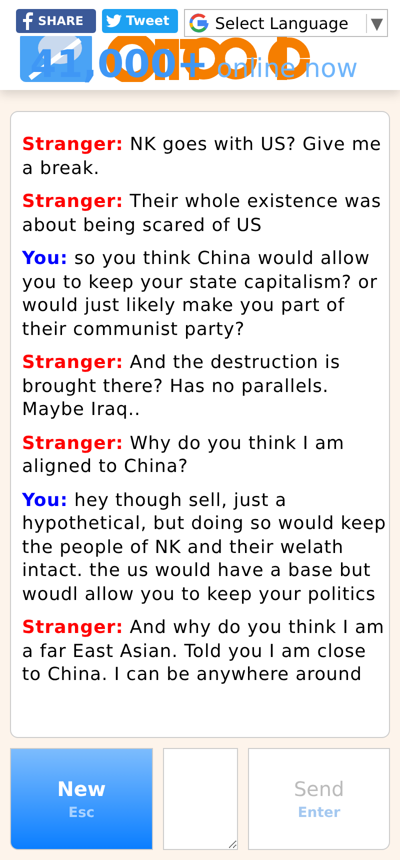 The height and width of the screenshot is (860, 400). Describe the element at coordinates (204, 547) in the screenshot. I see `chat-message: You: hey though sell, just a hypothetical, but doing so would keep the people of NK and their welath intact. the us would have a base but woudl allow you to keep your politics` at that location.